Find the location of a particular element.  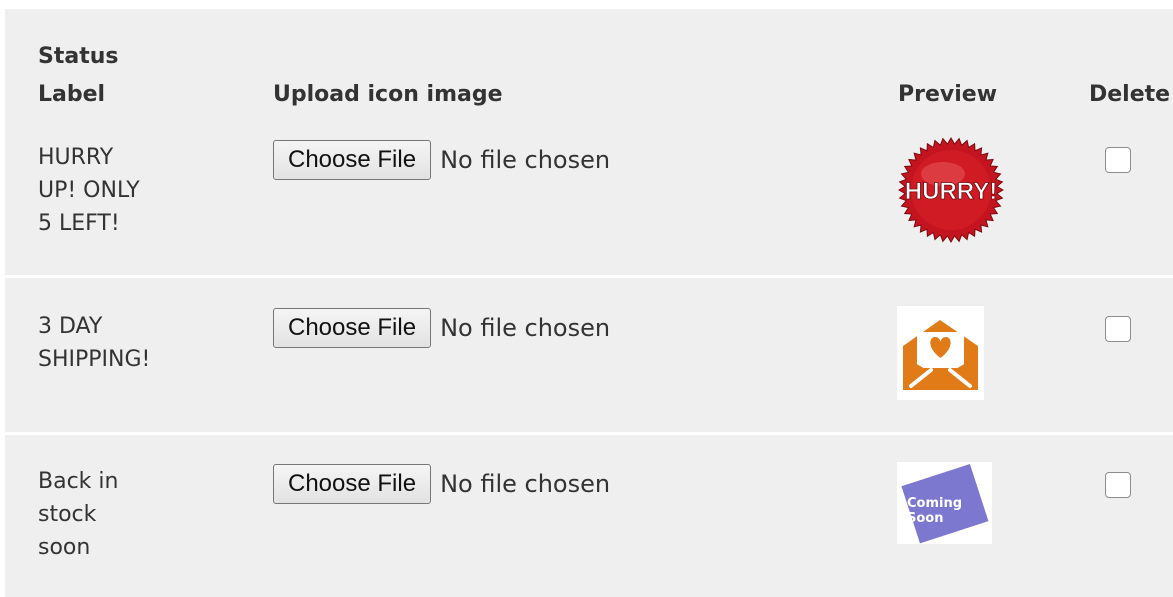

header-status-label: Status Label is located at coordinates (78, 75).